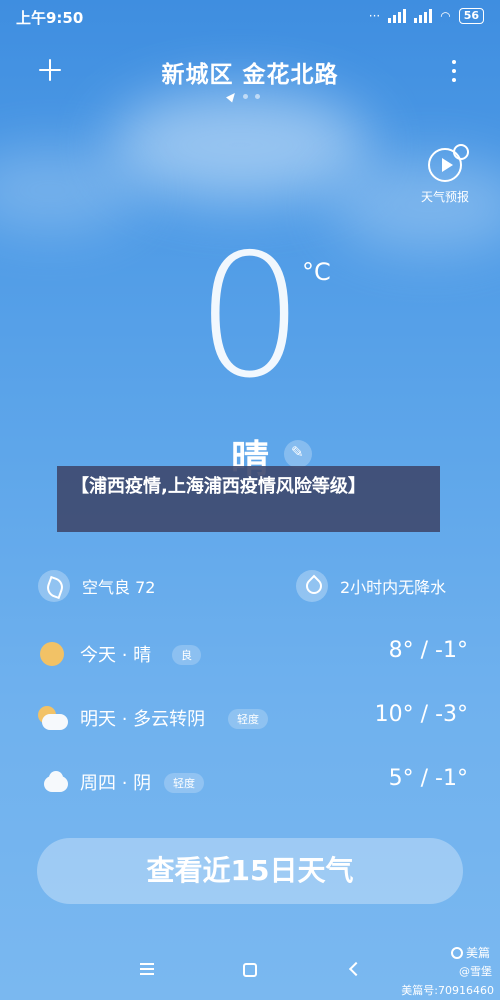 The height and width of the screenshot is (1000, 500). I want to click on watermark-brand: 美篇, so click(478, 953).